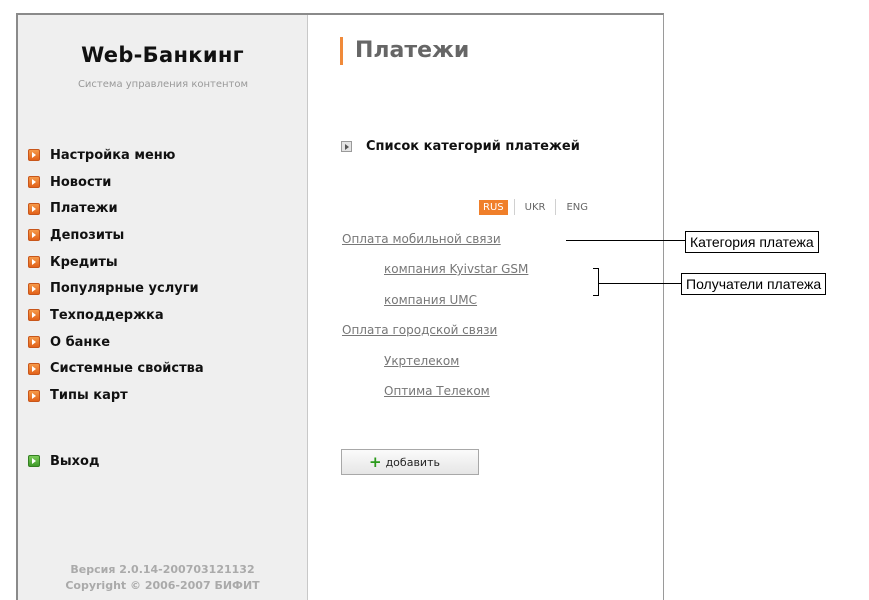 This screenshot has height=600, width=869. I want to click on add-button: + добавить, so click(410, 462).